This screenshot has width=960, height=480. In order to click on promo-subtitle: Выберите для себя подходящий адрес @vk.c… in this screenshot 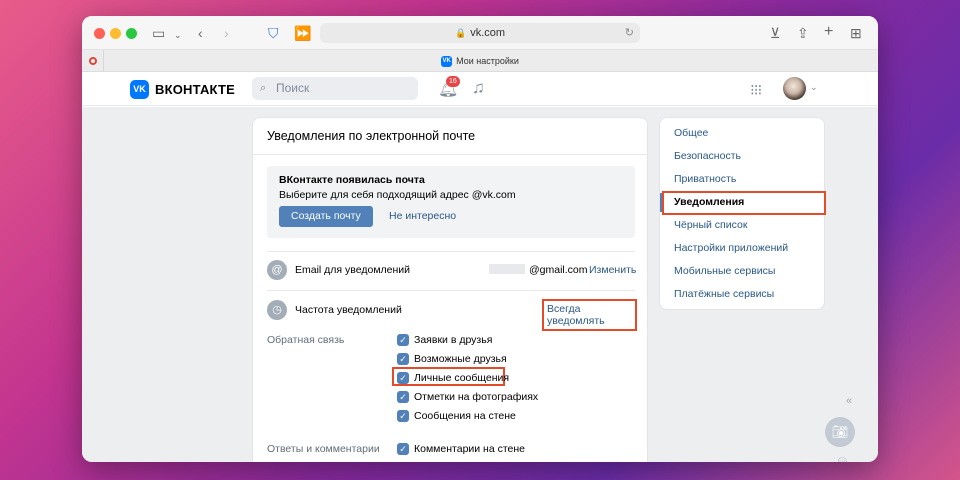, I will do `click(397, 195)`.